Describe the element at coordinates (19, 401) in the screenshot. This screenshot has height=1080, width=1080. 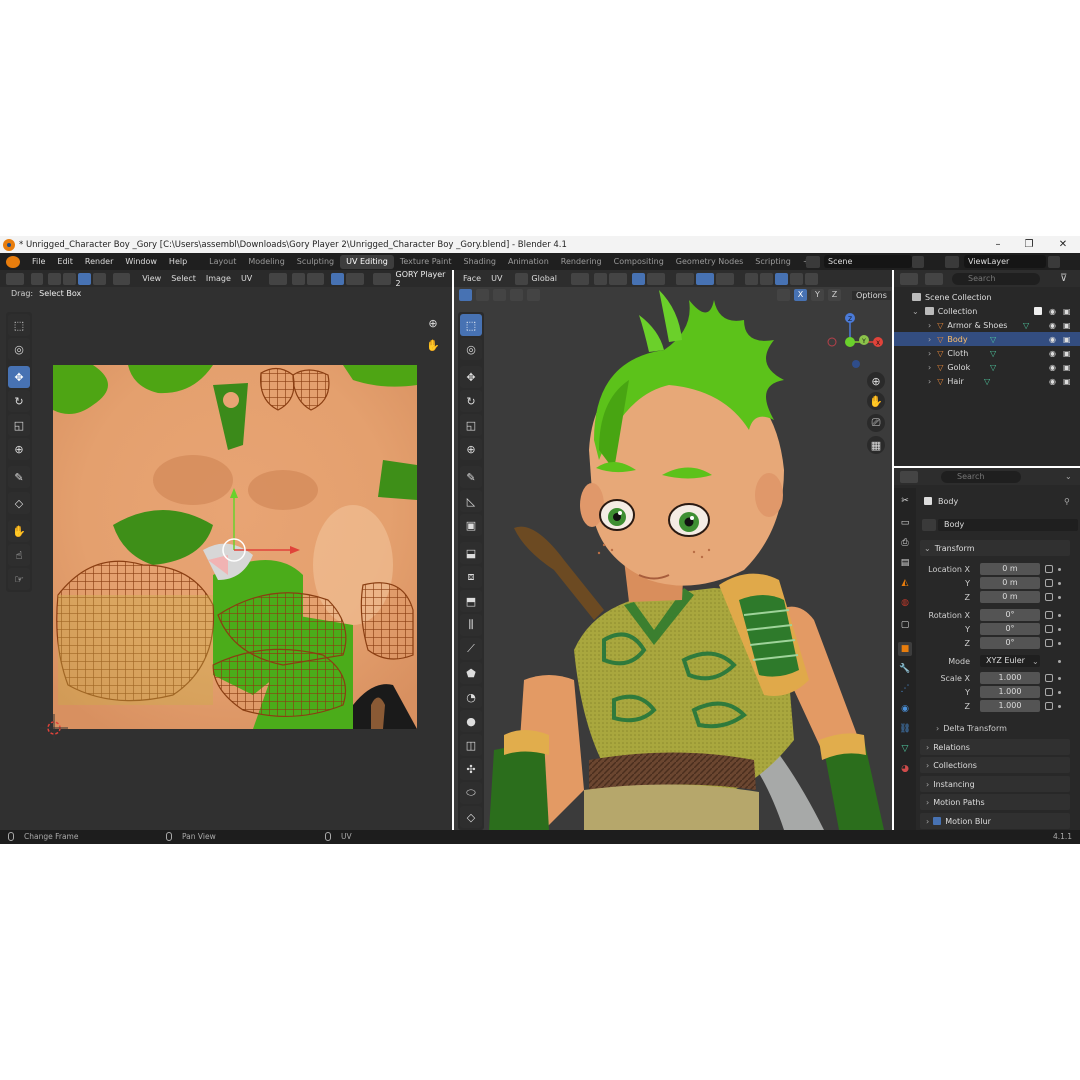
I see `rotate-icon: ↻` at that location.